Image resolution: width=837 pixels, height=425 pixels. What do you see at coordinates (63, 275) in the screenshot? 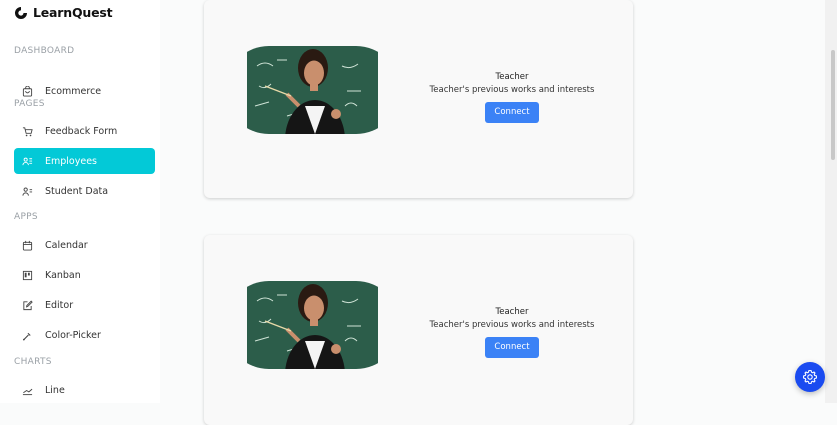
I see `sidebar-item-label: Kanban` at bounding box center [63, 275].